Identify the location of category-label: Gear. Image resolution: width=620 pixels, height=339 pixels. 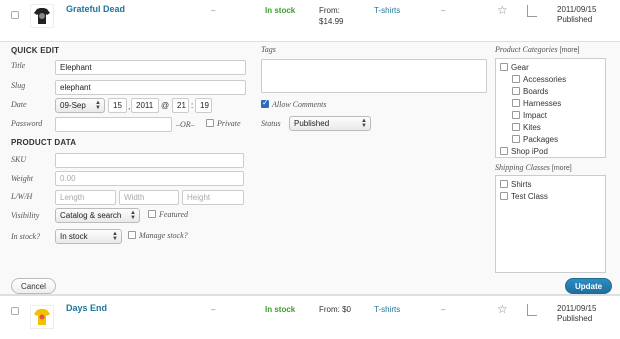
(520, 67).